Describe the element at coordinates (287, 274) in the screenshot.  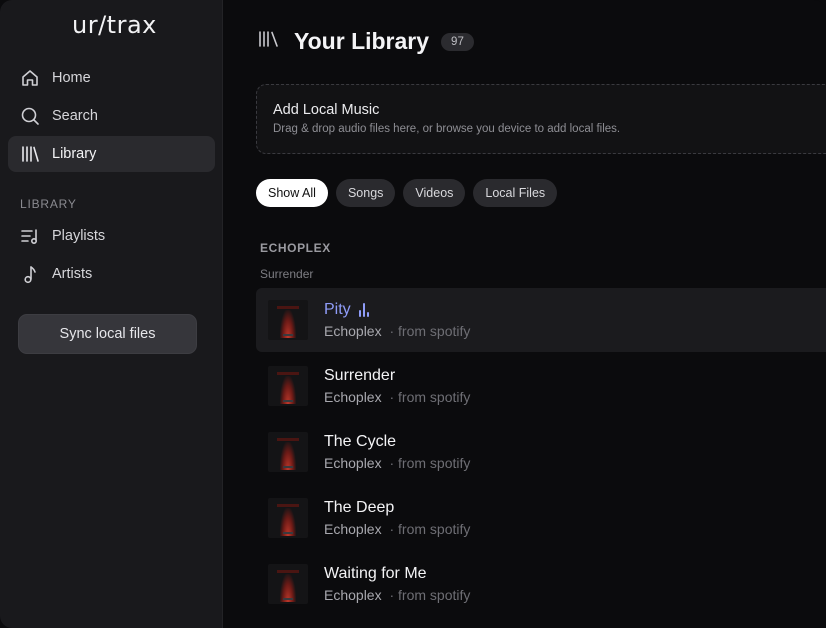
I see `group-album-heading: Surrender` at that location.